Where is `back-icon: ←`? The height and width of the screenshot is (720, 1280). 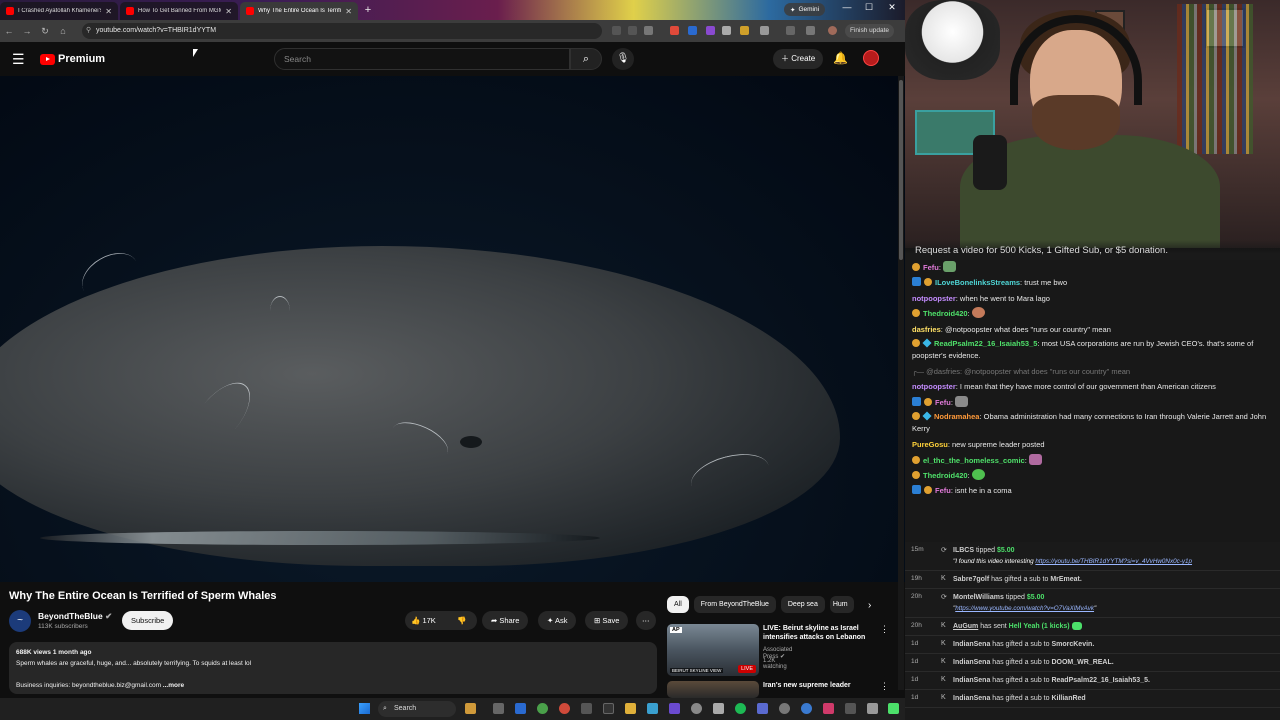 back-icon: ← is located at coordinates (9, 31).